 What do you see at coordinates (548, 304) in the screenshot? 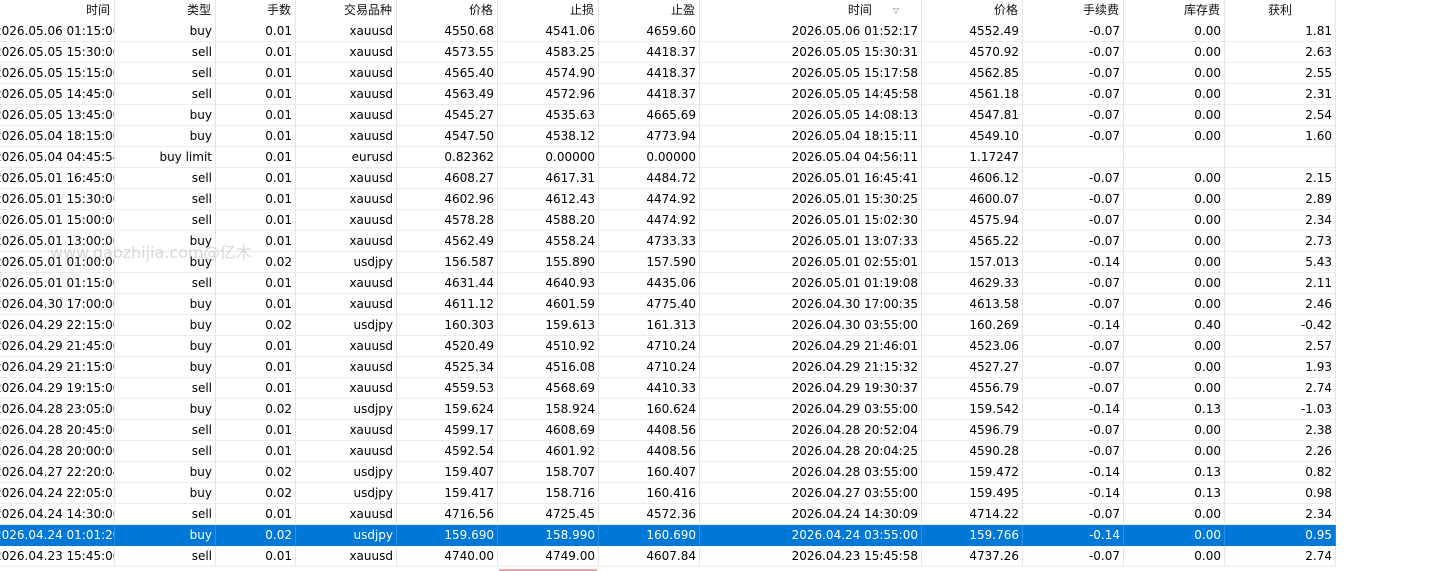
I see `cell-stop-loss: 4601.59` at bounding box center [548, 304].